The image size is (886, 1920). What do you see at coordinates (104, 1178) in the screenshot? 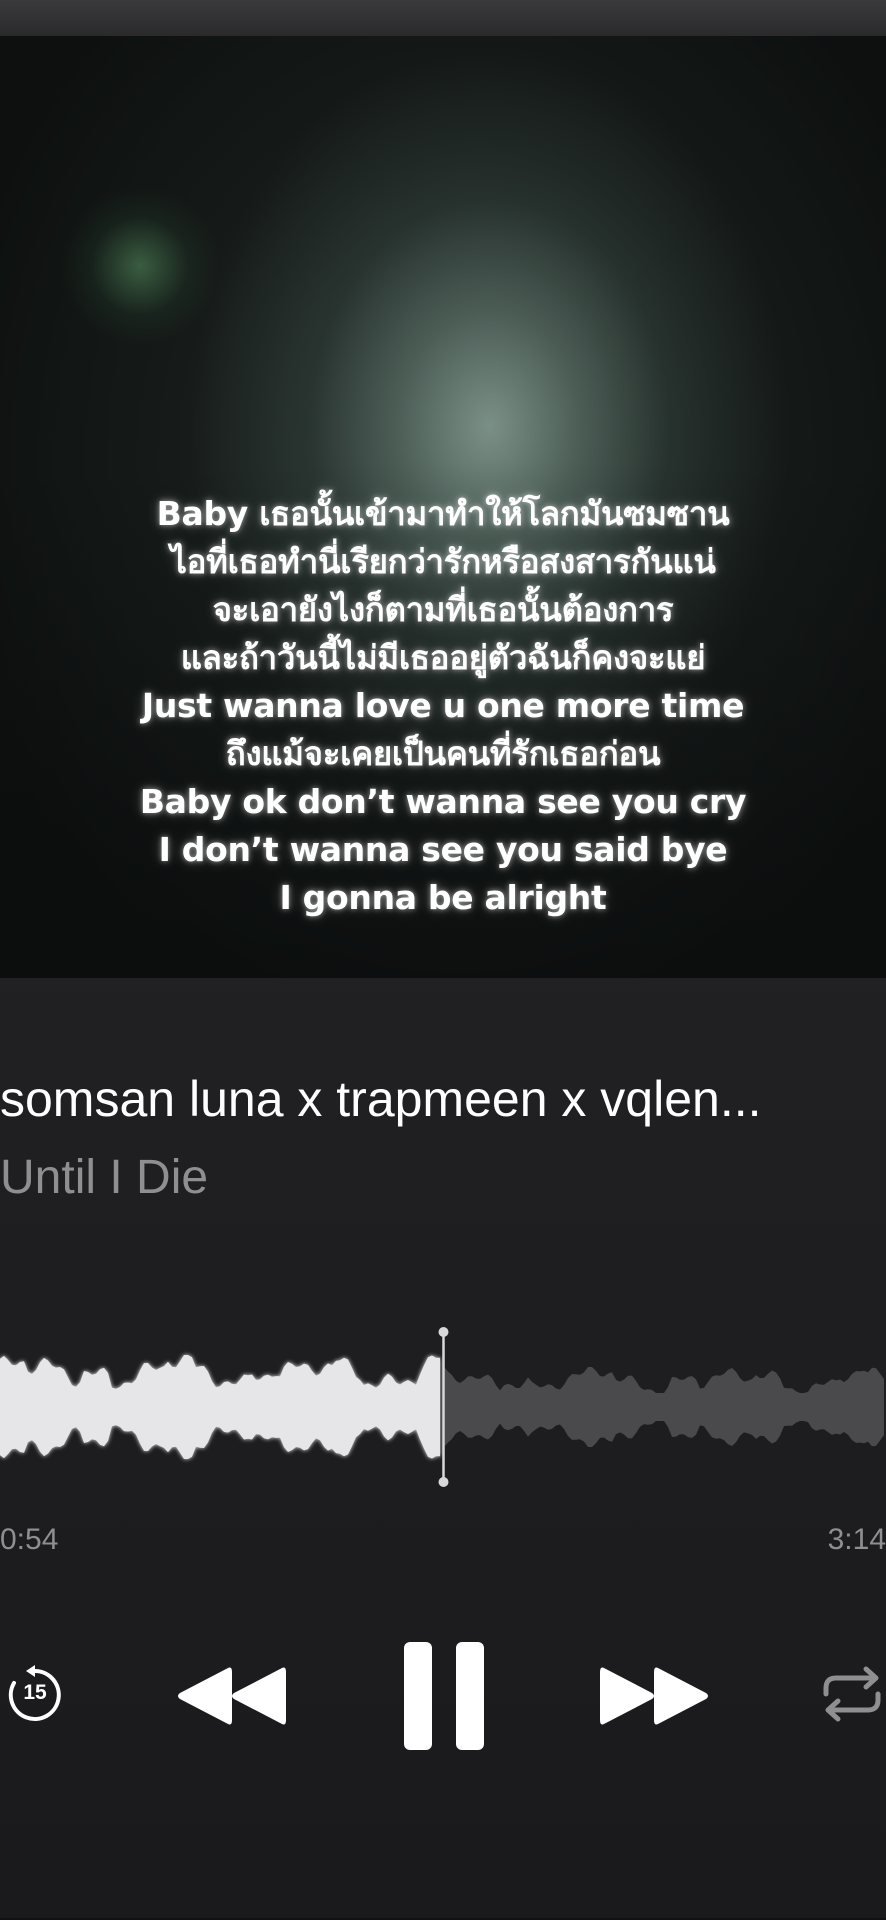
I see `song-title: Until I Die` at bounding box center [104, 1178].